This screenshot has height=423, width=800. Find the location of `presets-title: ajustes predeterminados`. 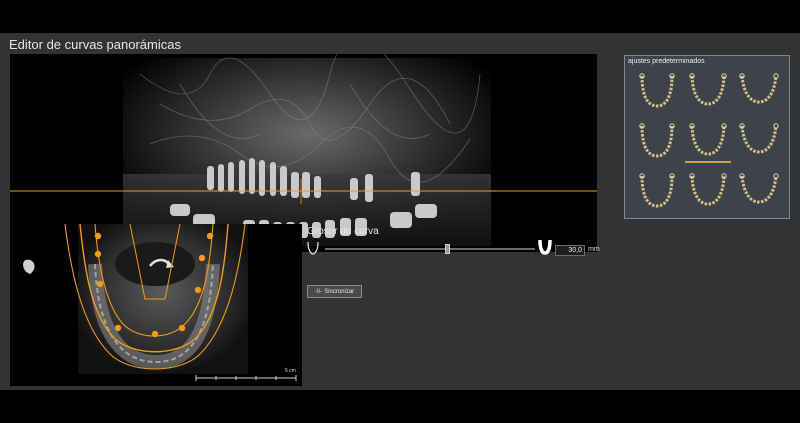

presets-title: ajustes predeterminados is located at coordinates (666, 61).